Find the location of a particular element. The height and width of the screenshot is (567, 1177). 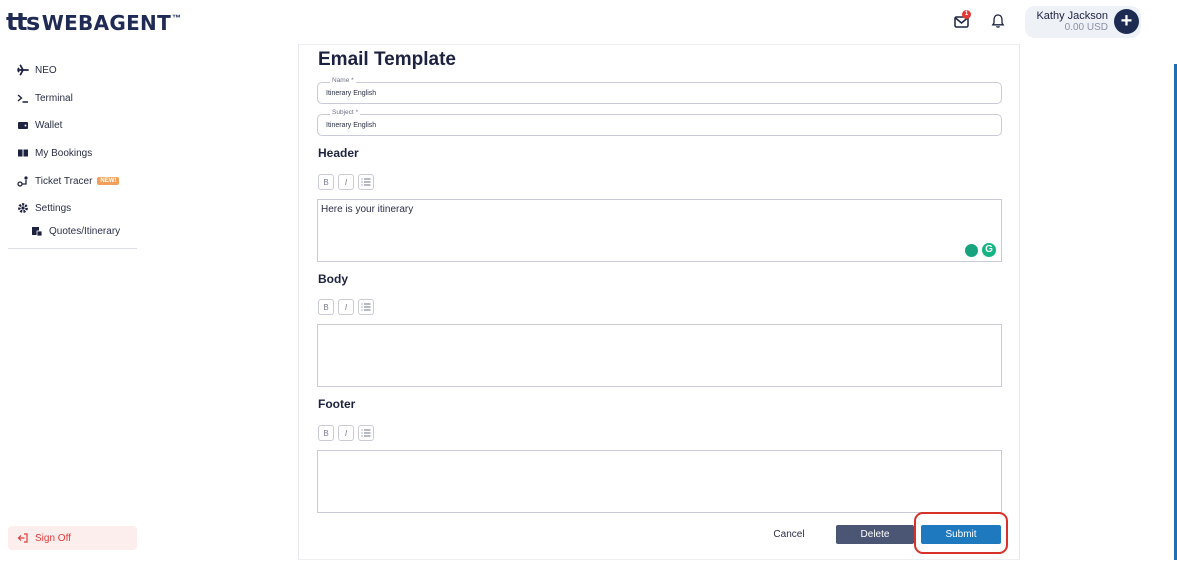

bell-icon is located at coordinates (998, 21).